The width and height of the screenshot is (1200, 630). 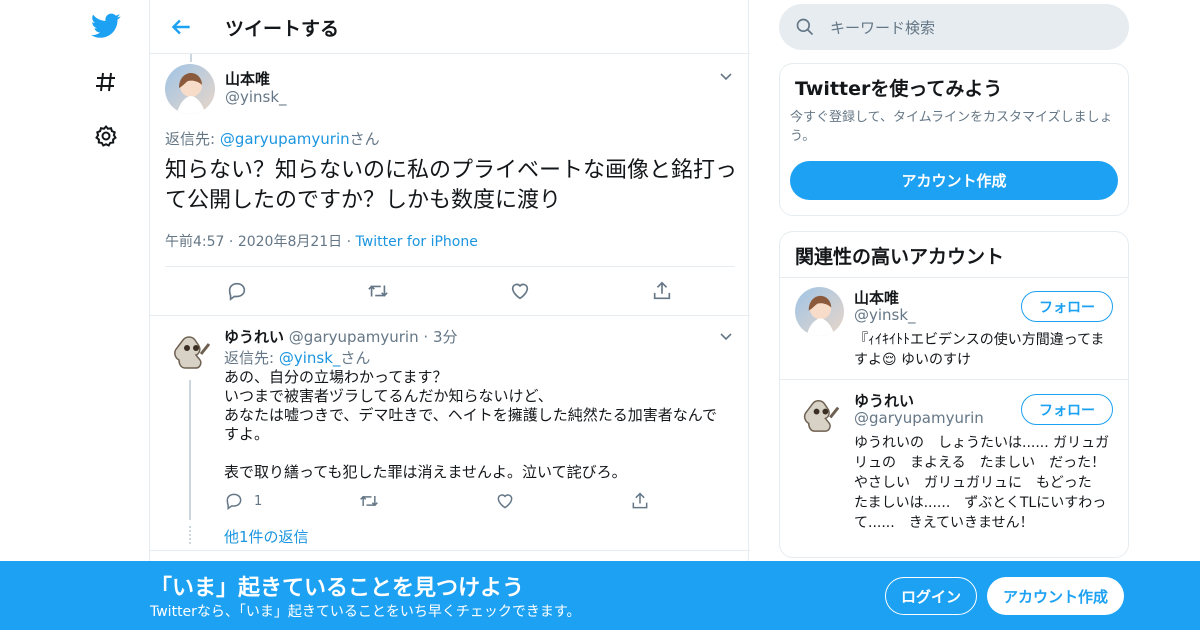 I want to click on reply-context: 返信先: @garyupamyurinさん, so click(x=272, y=138).